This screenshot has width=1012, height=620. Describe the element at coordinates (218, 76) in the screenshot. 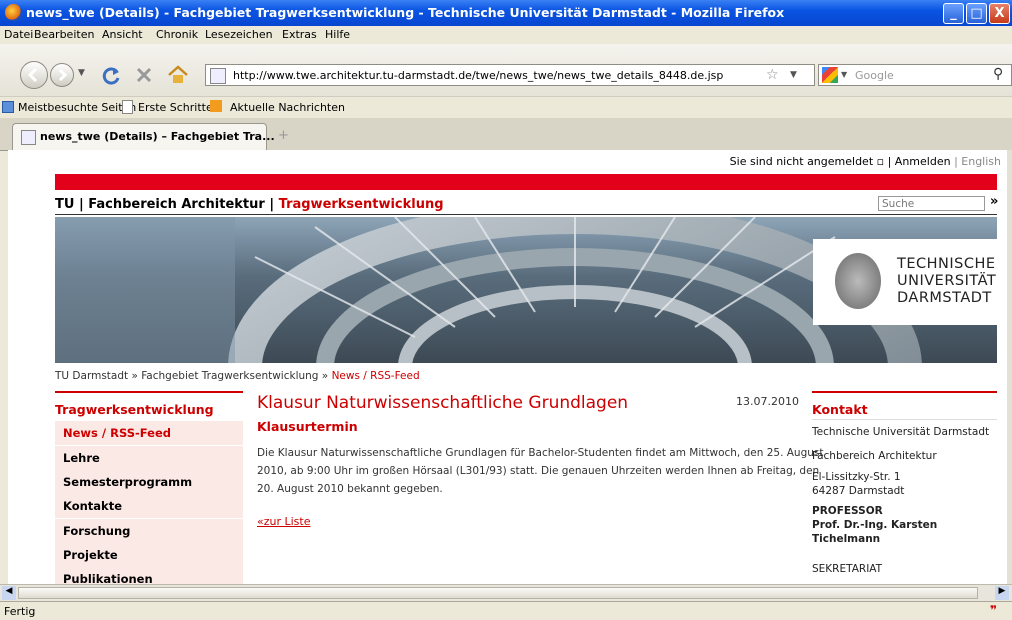

I see `page-favicon-icon` at that location.